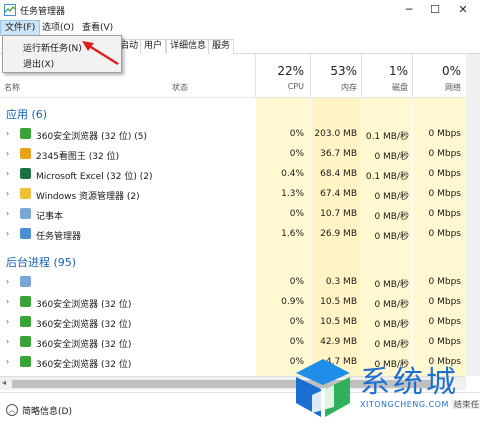  I want to click on vertical-scrollbar, so click(473, 215).